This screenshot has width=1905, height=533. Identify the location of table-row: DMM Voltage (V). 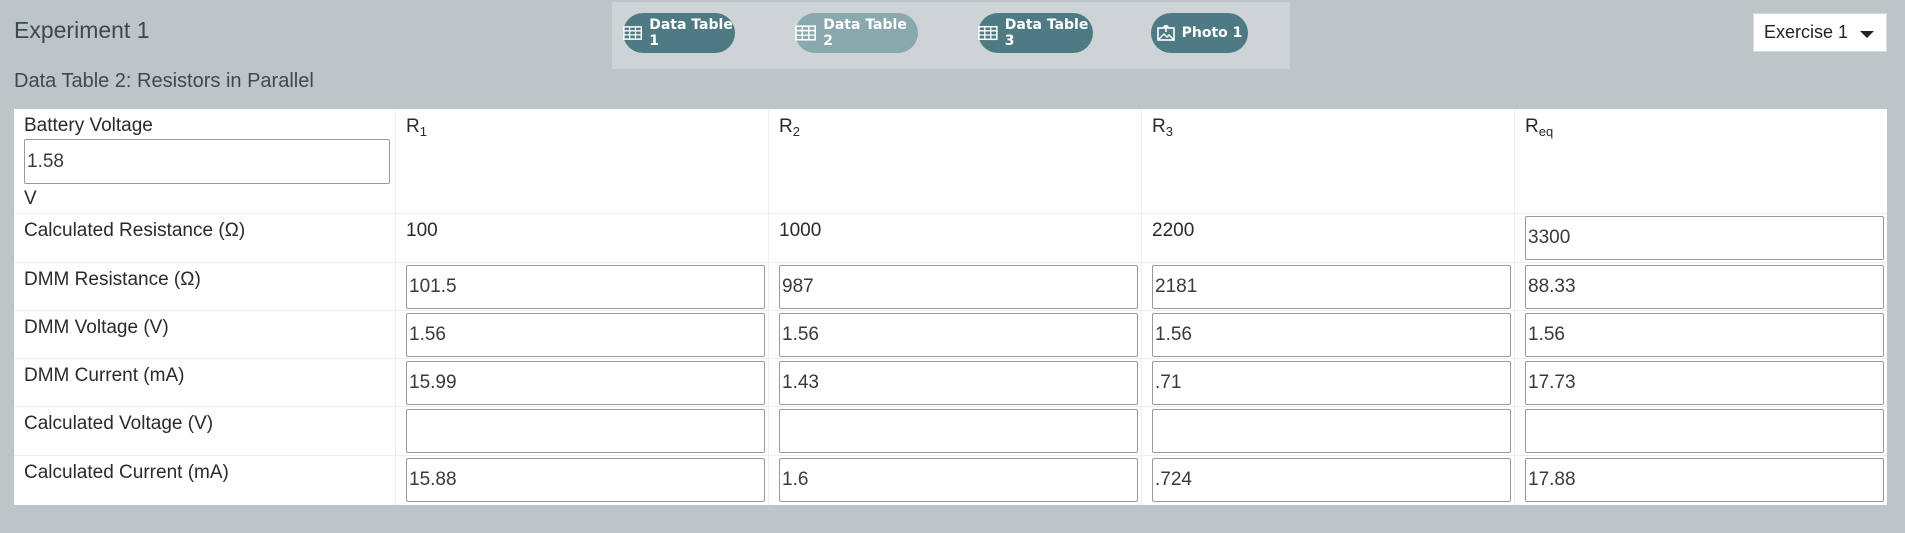
(950, 335).